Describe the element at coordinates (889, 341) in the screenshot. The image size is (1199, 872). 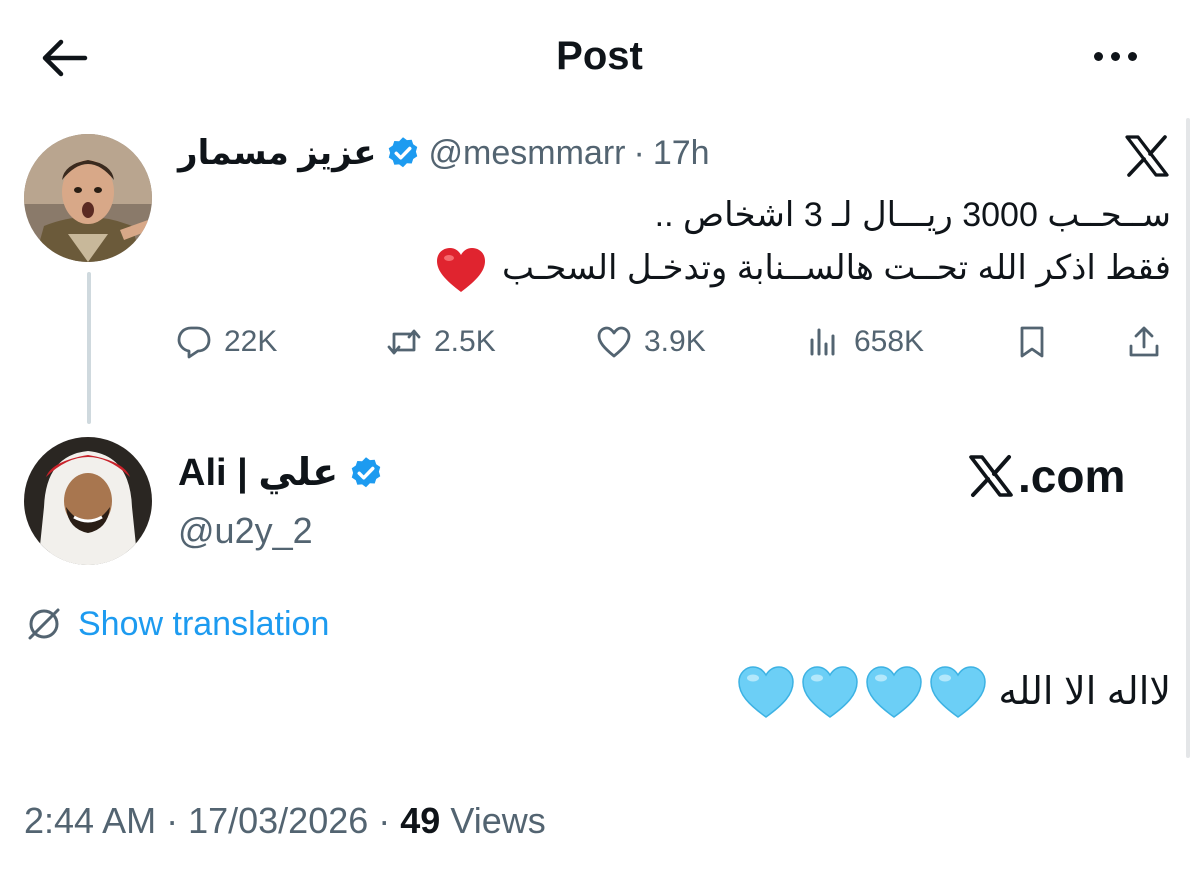
I see `views-count: 658K` at that location.